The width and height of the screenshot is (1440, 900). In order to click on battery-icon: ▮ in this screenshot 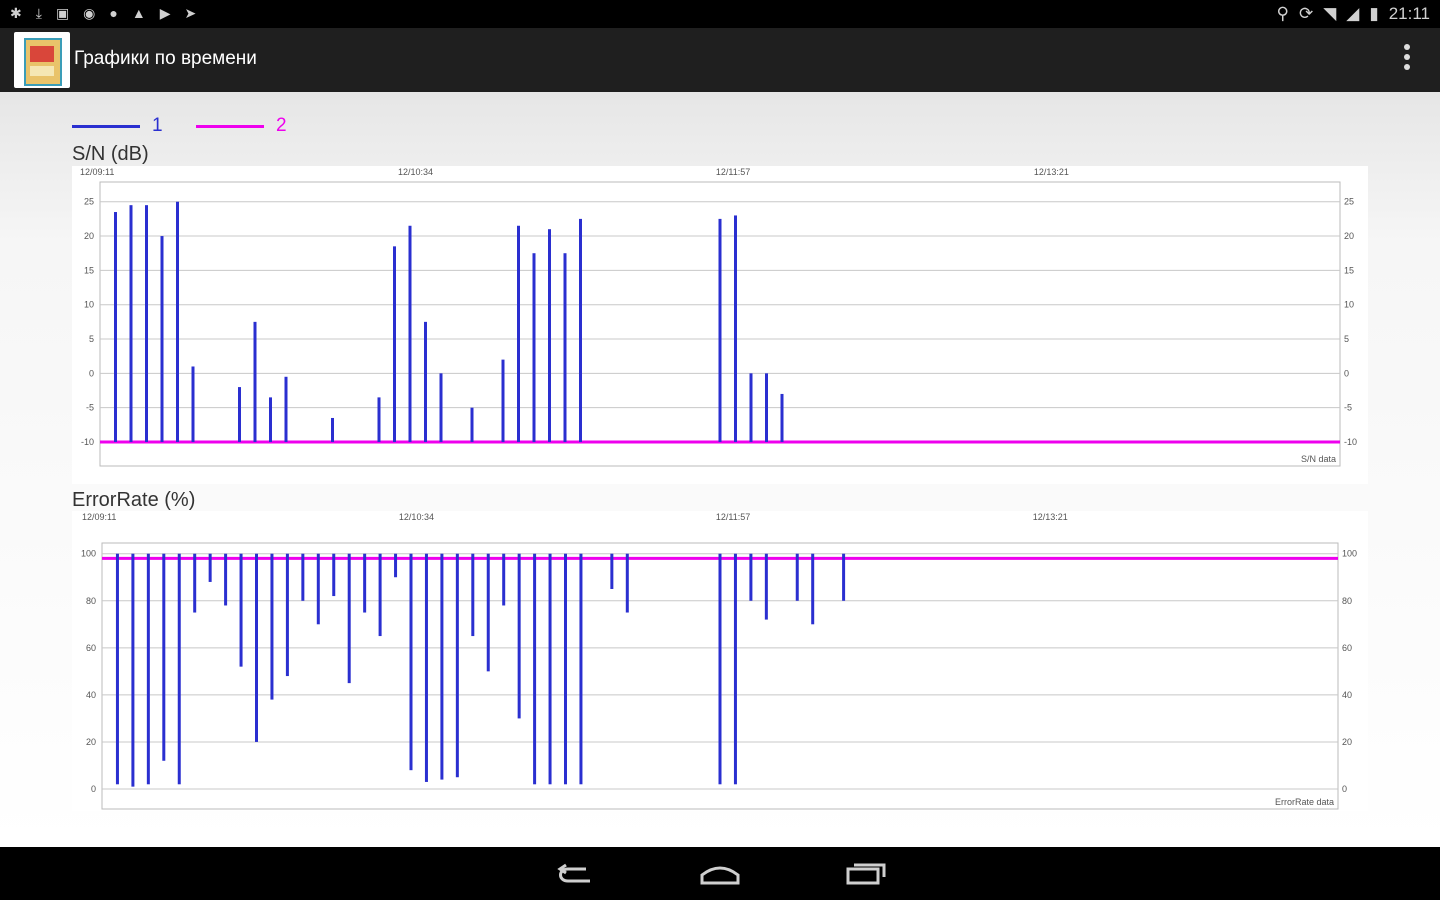, I will do `click(1374, 13)`.